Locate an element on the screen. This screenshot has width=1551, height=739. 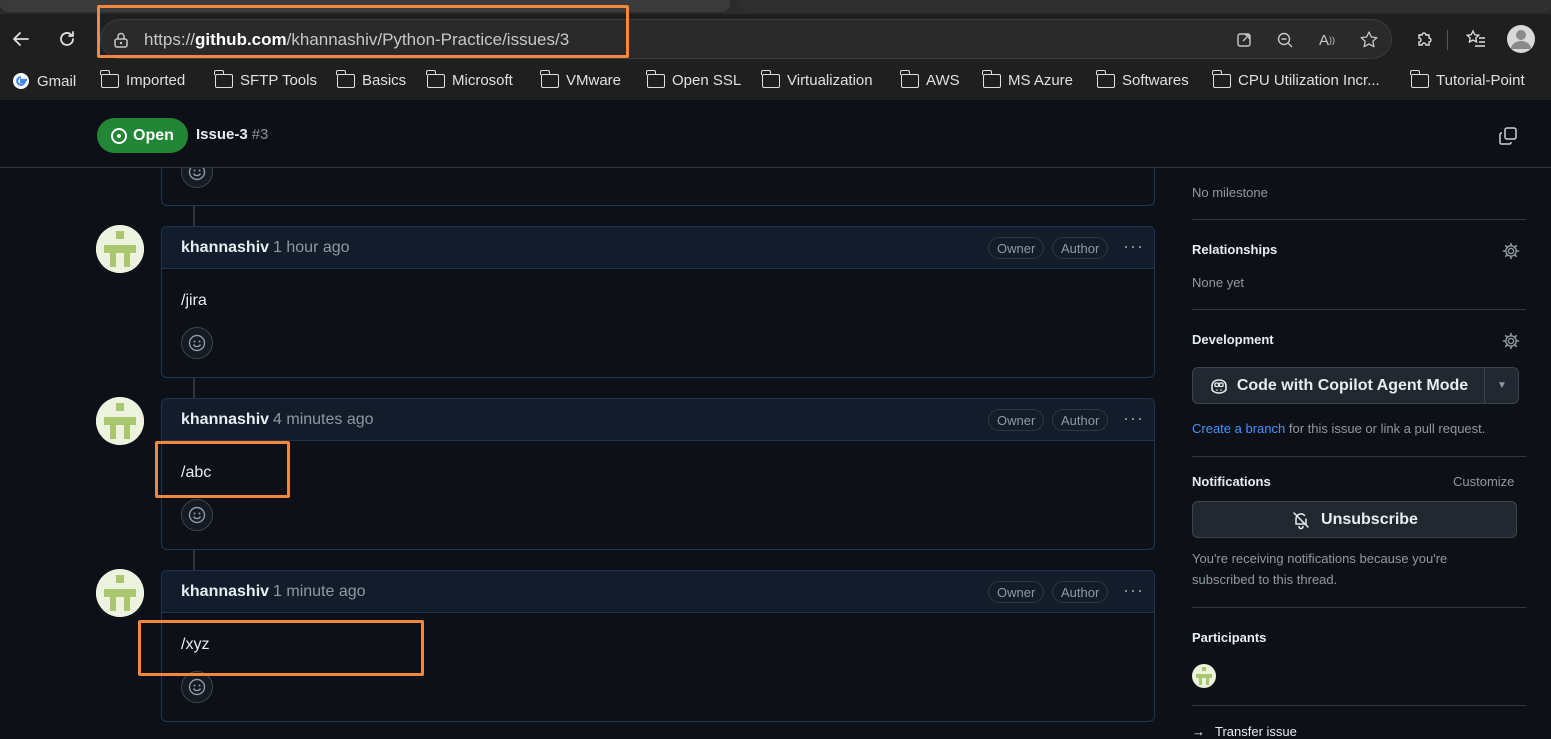
timeline-connector is located at coordinates (194, 388).